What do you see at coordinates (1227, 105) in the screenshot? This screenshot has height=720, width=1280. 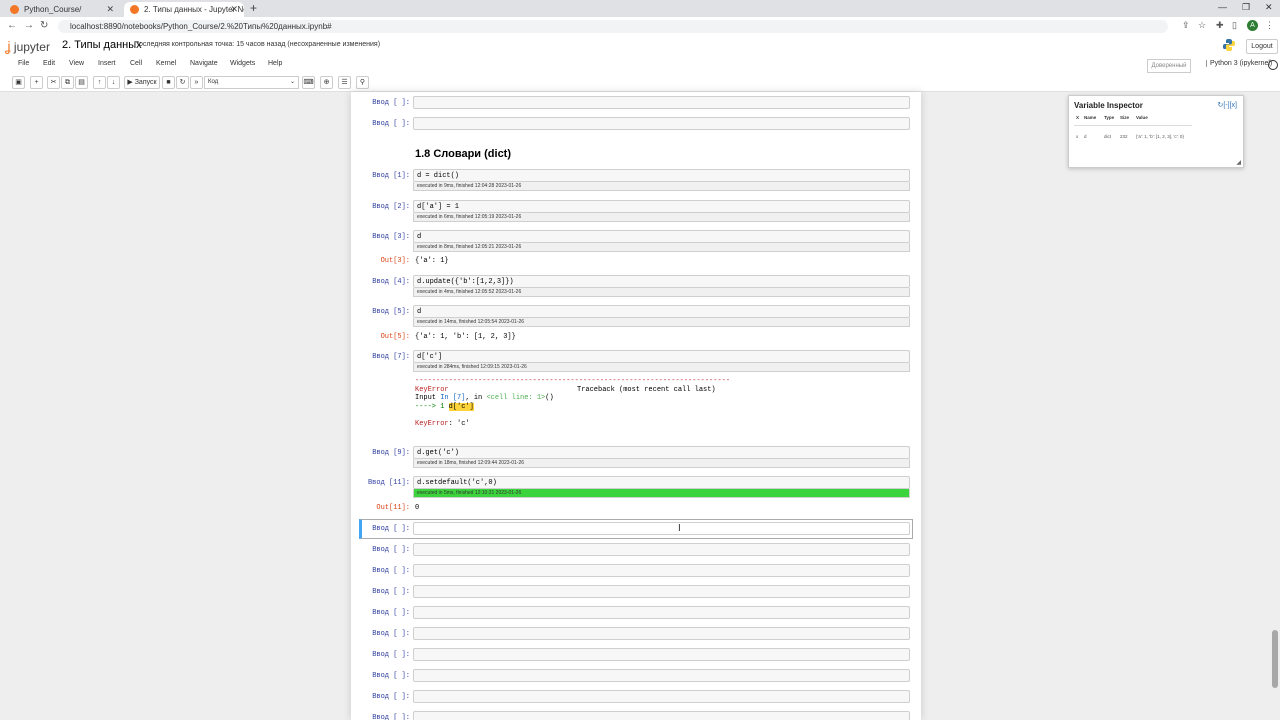 I see `variable-inspector-controls: ↻[-][x]` at bounding box center [1227, 105].